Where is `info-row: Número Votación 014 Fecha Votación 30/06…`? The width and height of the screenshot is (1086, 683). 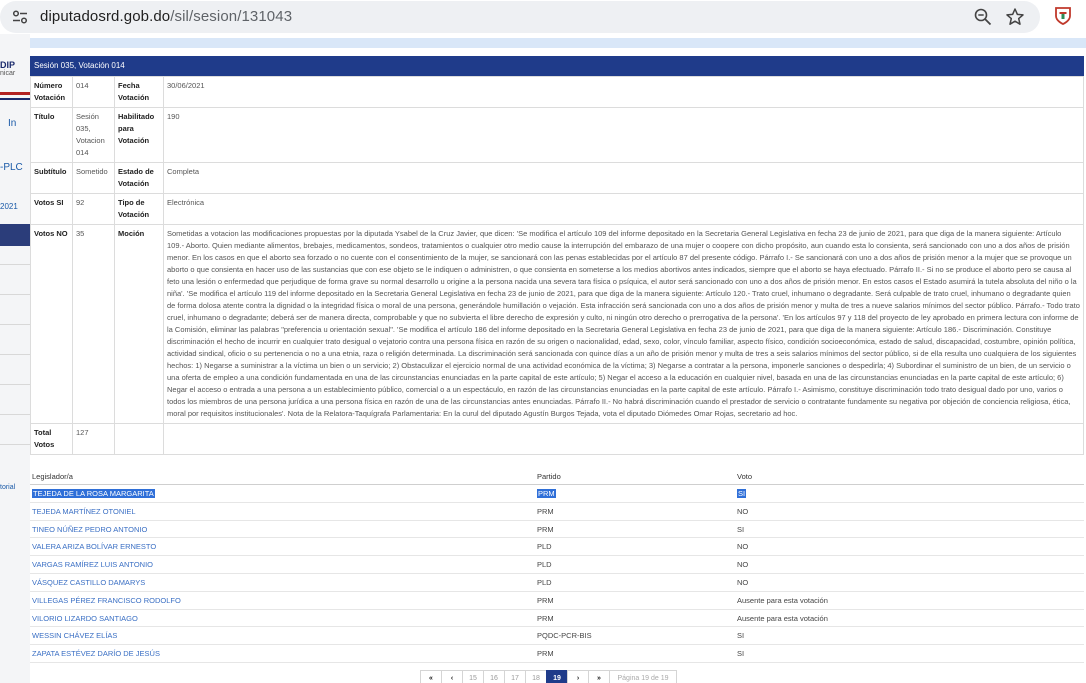 info-row: Número Votación 014 Fecha Votación 30/06… is located at coordinates (557, 92).